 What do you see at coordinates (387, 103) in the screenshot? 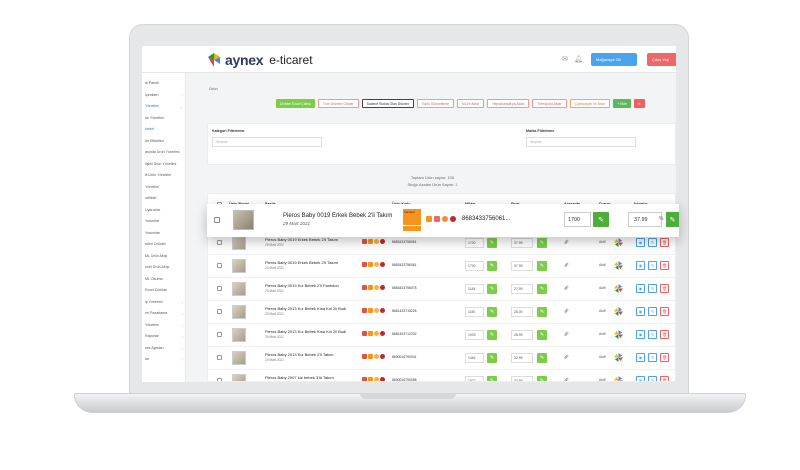
I see `toolbar-button: Sadece Stokta Olan Ürünler` at bounding box center [387, 103].